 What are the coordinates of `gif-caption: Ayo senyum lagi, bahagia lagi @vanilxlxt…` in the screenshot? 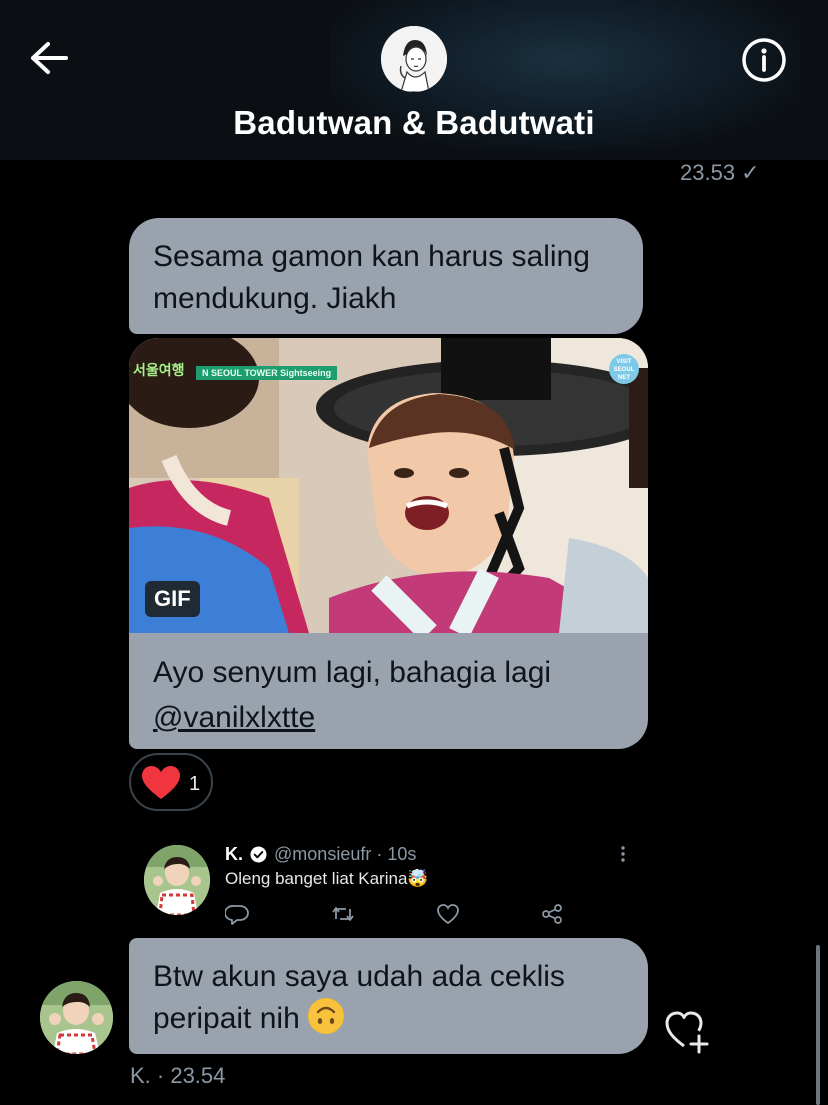 It's located at (352, 695).